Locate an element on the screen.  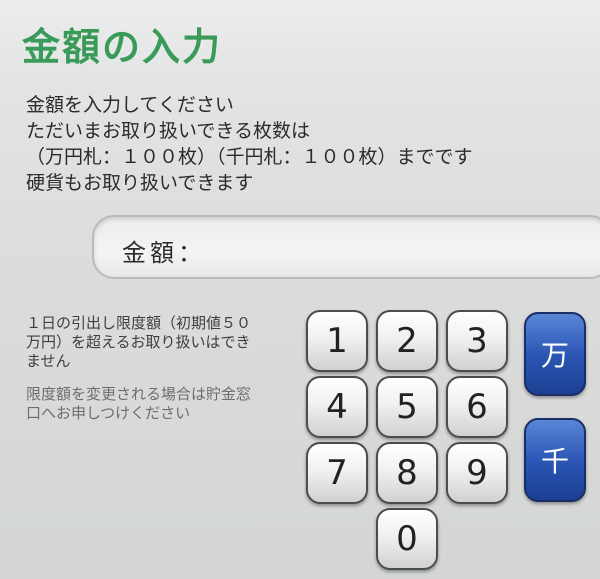
key-9: 9 is located at coordinates (477, 473).